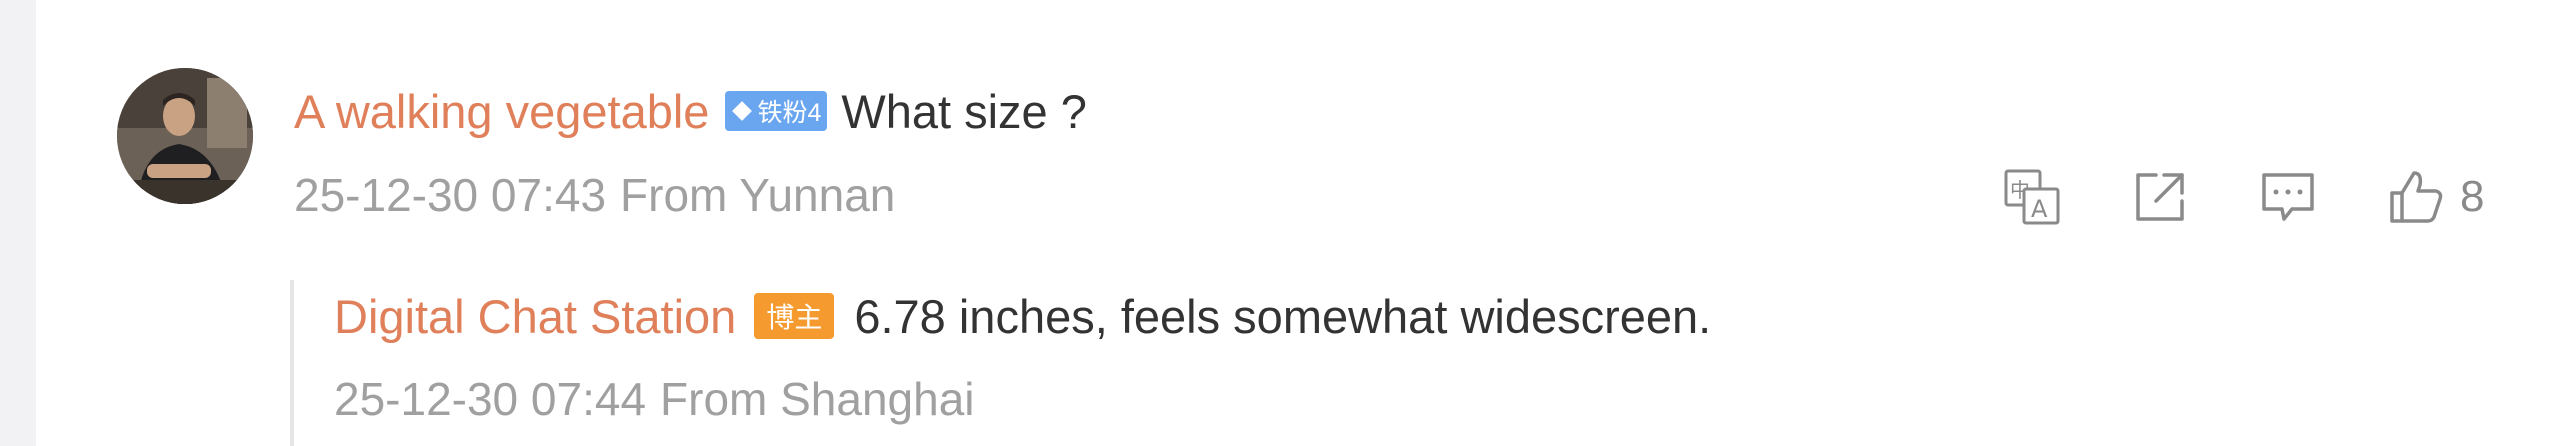  I want to click on comment-username: A walking vegetable, so click(501, 111).